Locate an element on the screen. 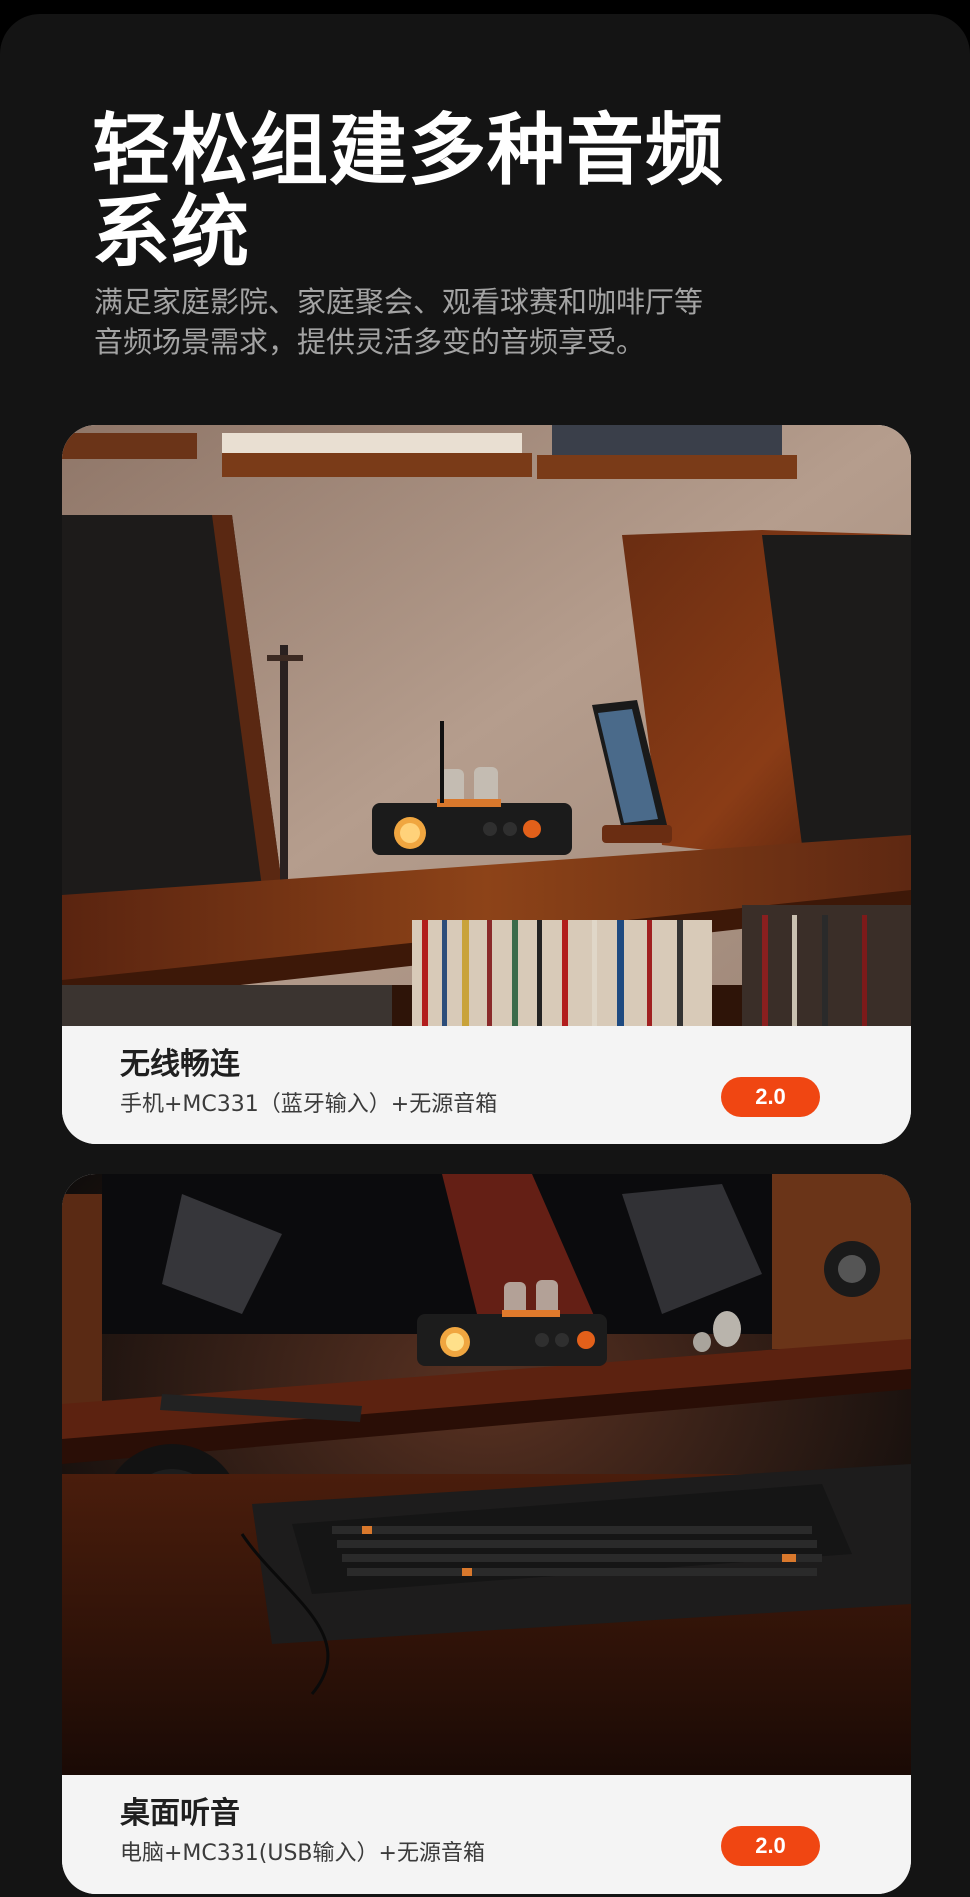  scenario-title: 桌面听音 is located at coordinates (180, 1813).